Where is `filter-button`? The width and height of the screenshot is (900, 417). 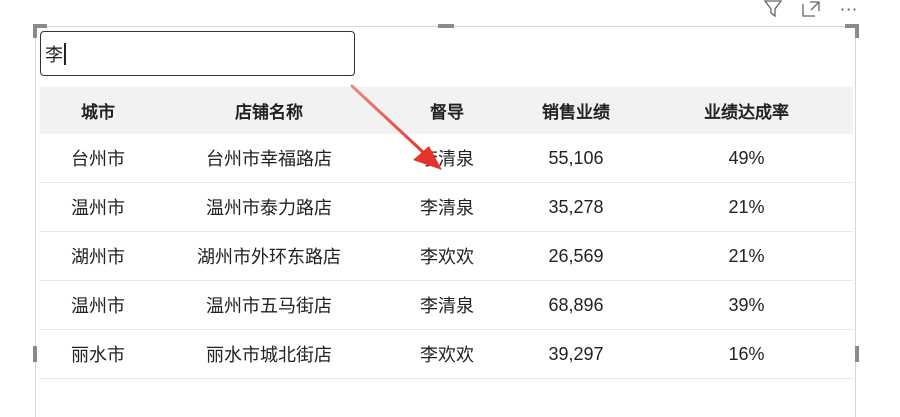
filter-button is located at coordinates (773, 9).